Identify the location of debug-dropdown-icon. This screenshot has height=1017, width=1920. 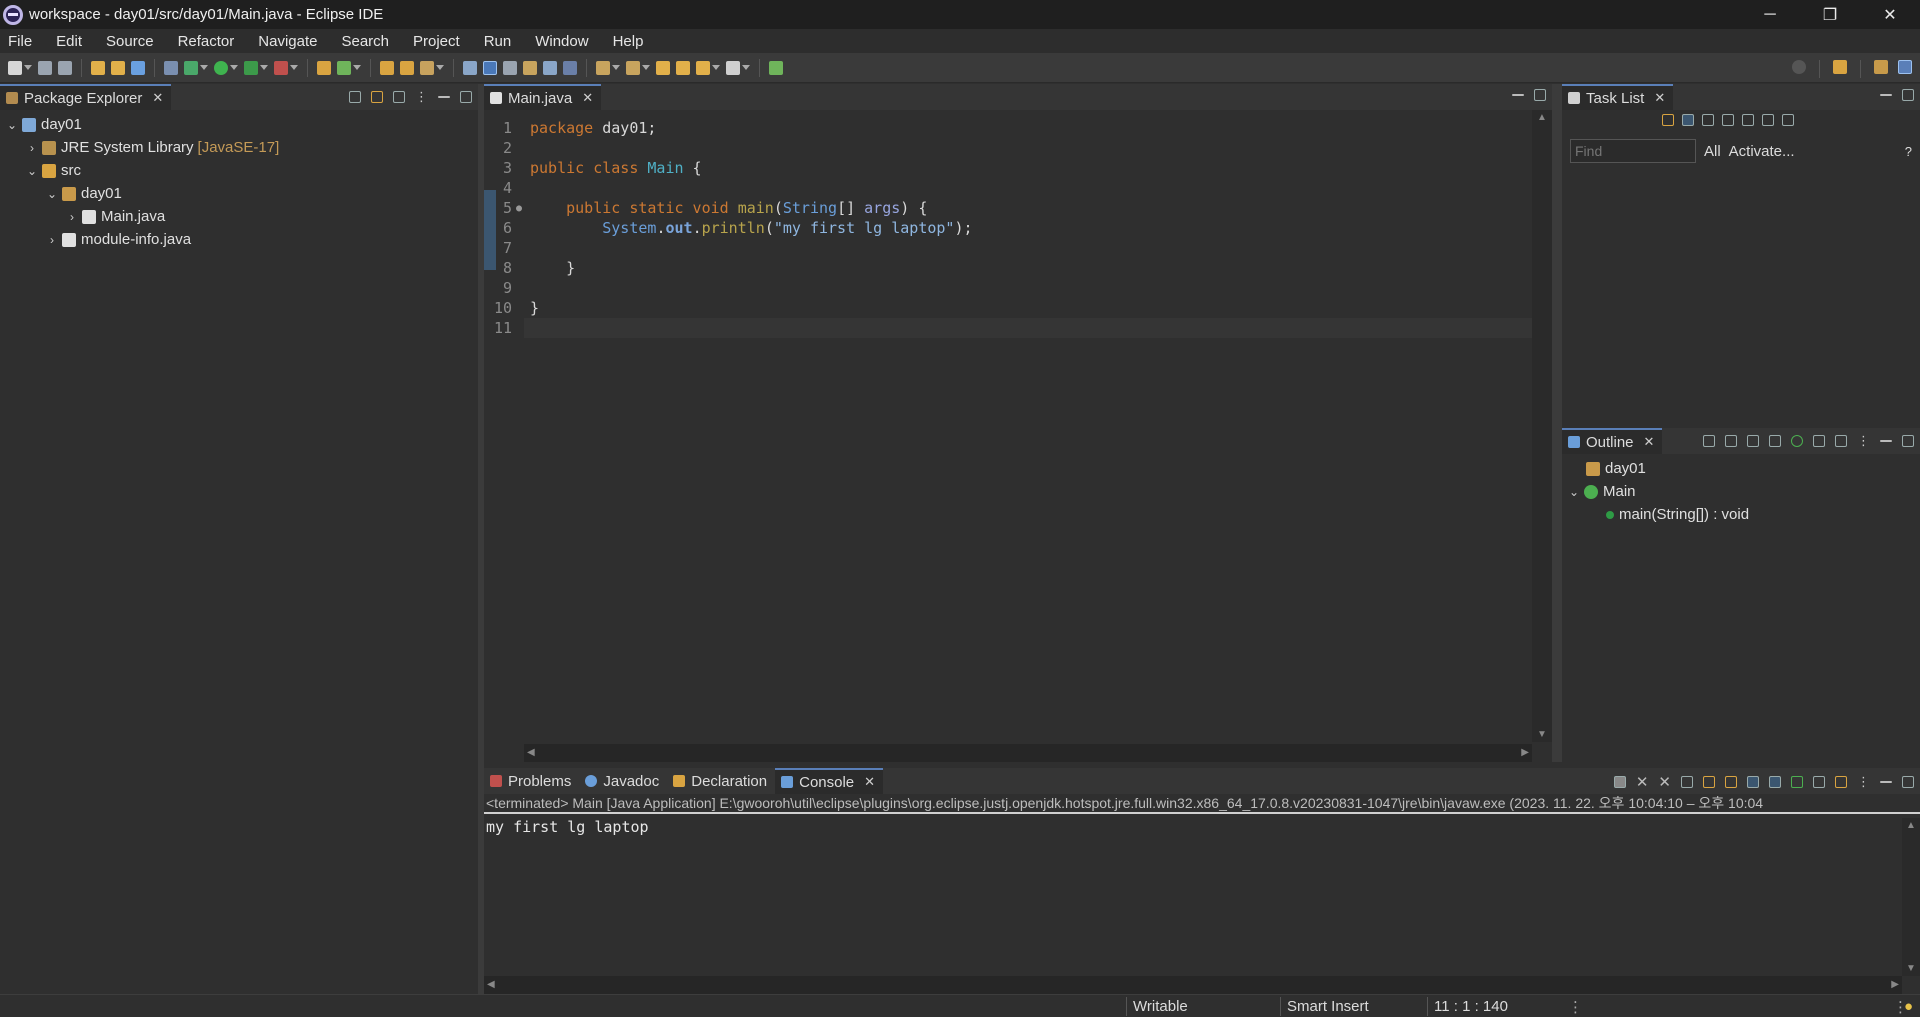
(204, 67).